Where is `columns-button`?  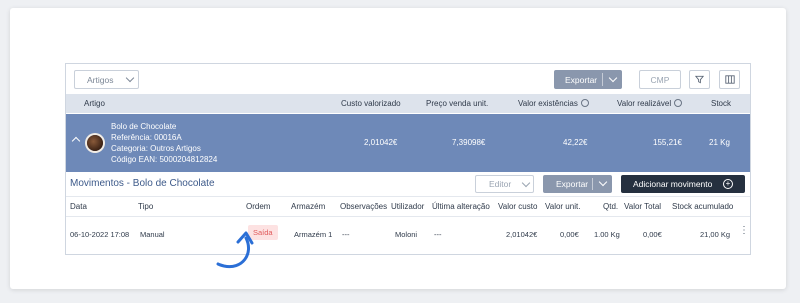
columns-button is located at coordinates (729, 79).